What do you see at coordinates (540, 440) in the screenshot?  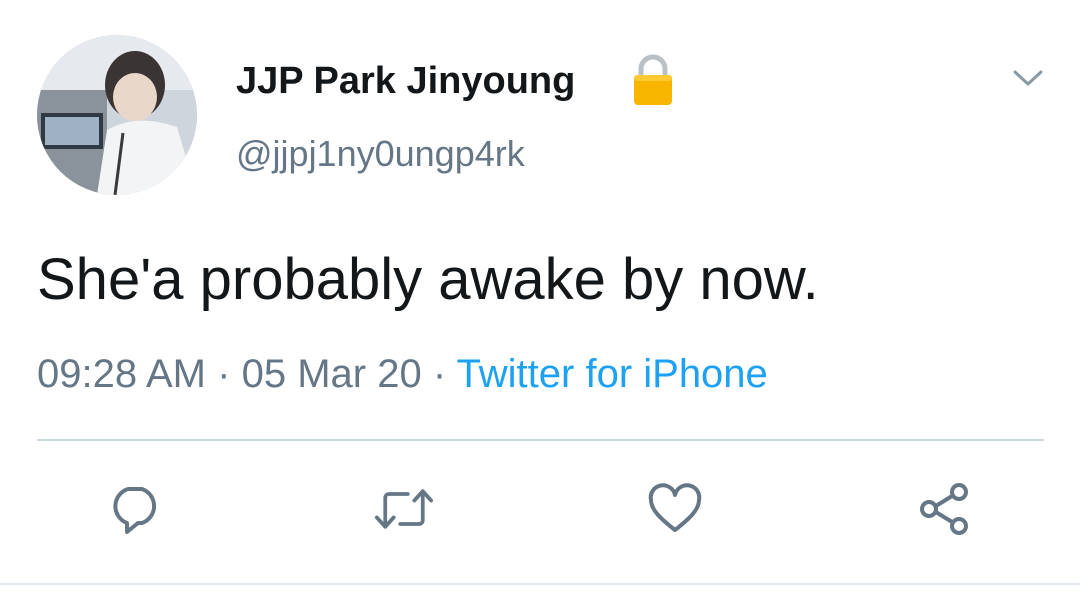 I see `divider` at bounding box center [540, 440].